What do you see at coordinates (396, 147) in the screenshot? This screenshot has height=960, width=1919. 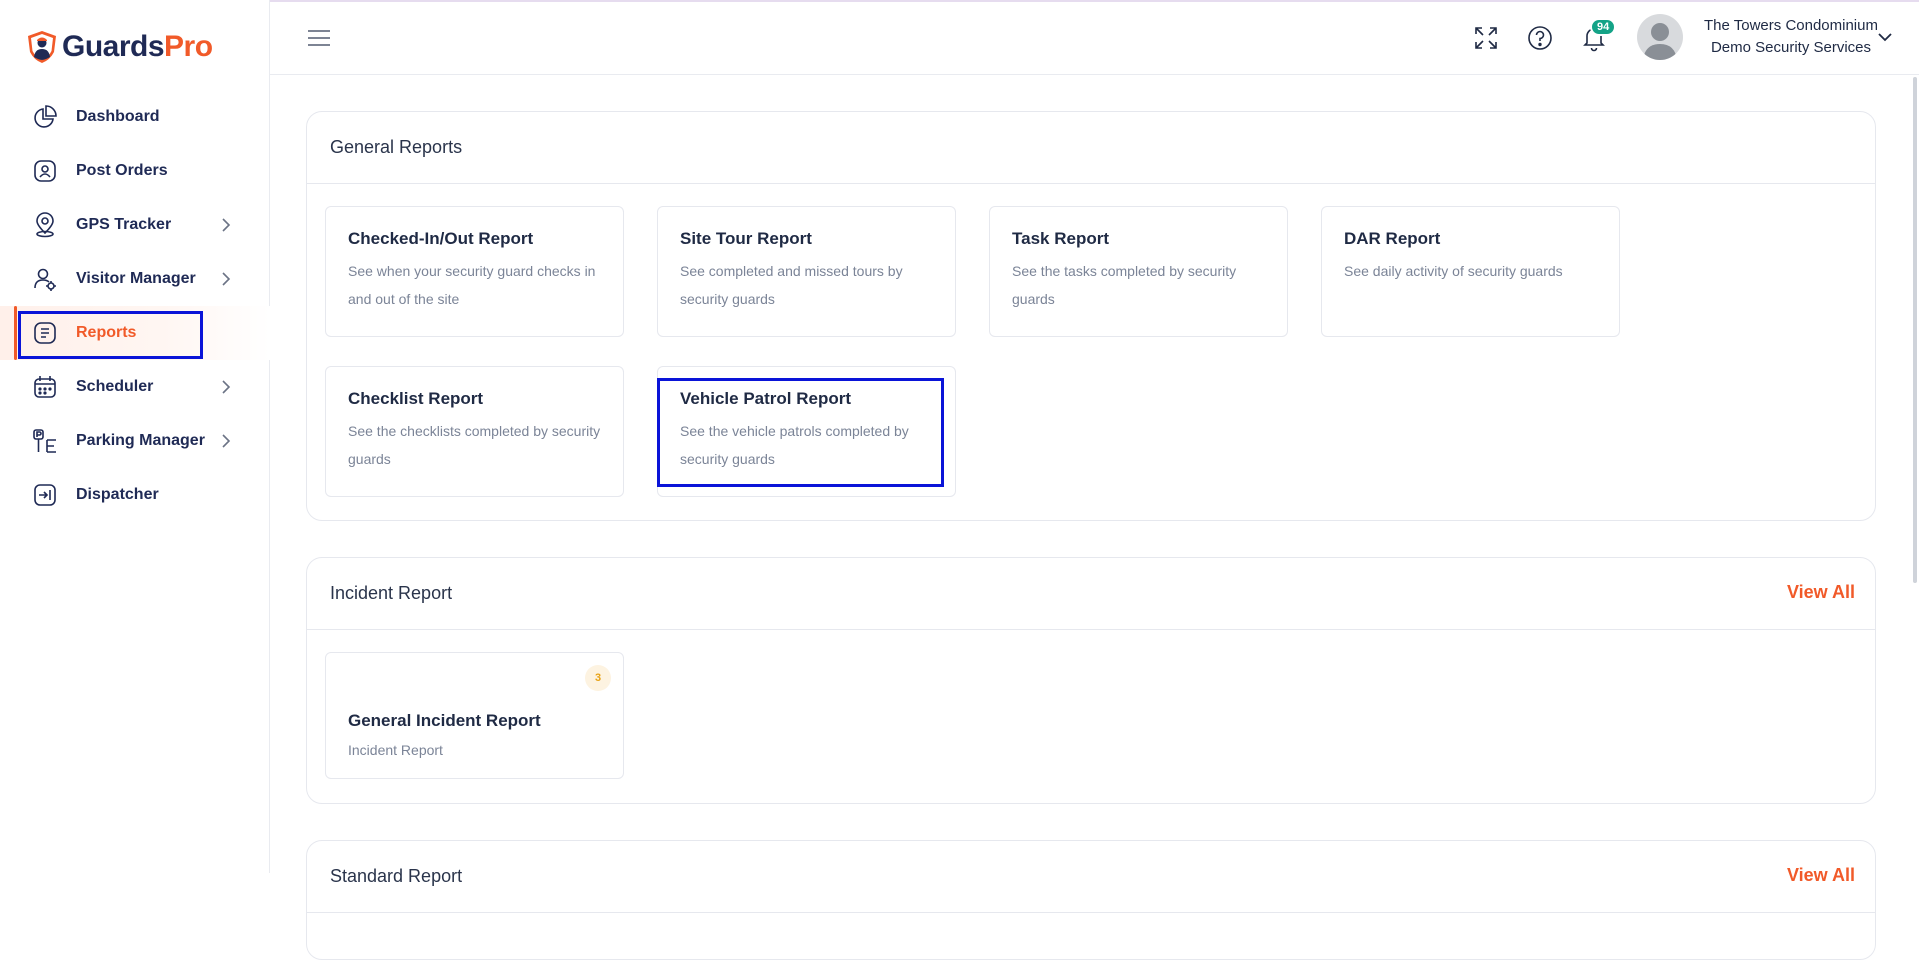 I see `panel-title: General Reports` at bounding box center [396, 147].